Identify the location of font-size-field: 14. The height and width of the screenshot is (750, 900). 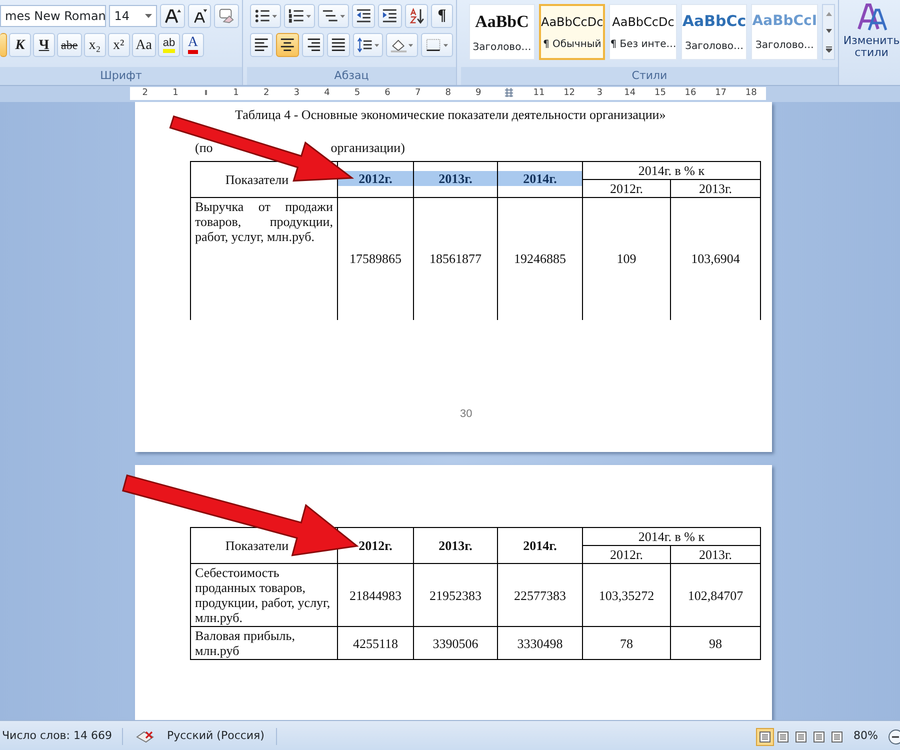
(133, 16).